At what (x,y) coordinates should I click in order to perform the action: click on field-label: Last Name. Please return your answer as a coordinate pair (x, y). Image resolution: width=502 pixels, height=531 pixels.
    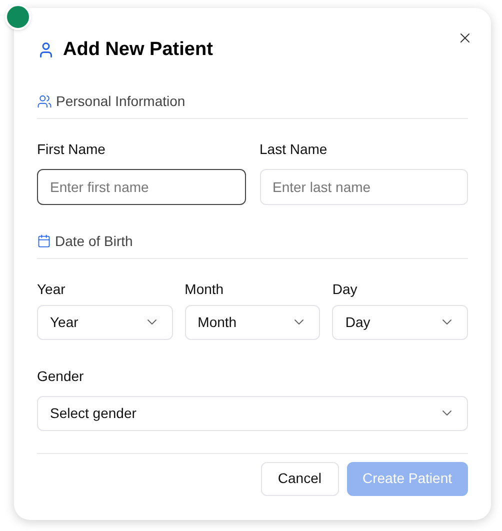
    Looking at the image, I should click on (294, 149).